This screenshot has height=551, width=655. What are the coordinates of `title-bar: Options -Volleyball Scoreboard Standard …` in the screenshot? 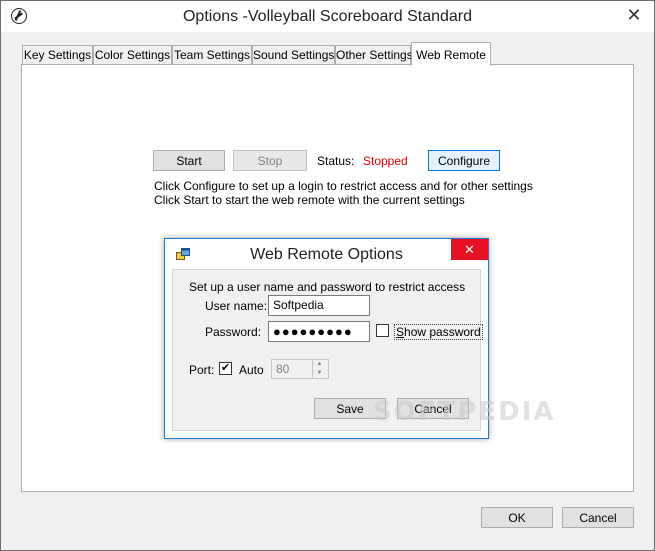 It's located at (327, 16).